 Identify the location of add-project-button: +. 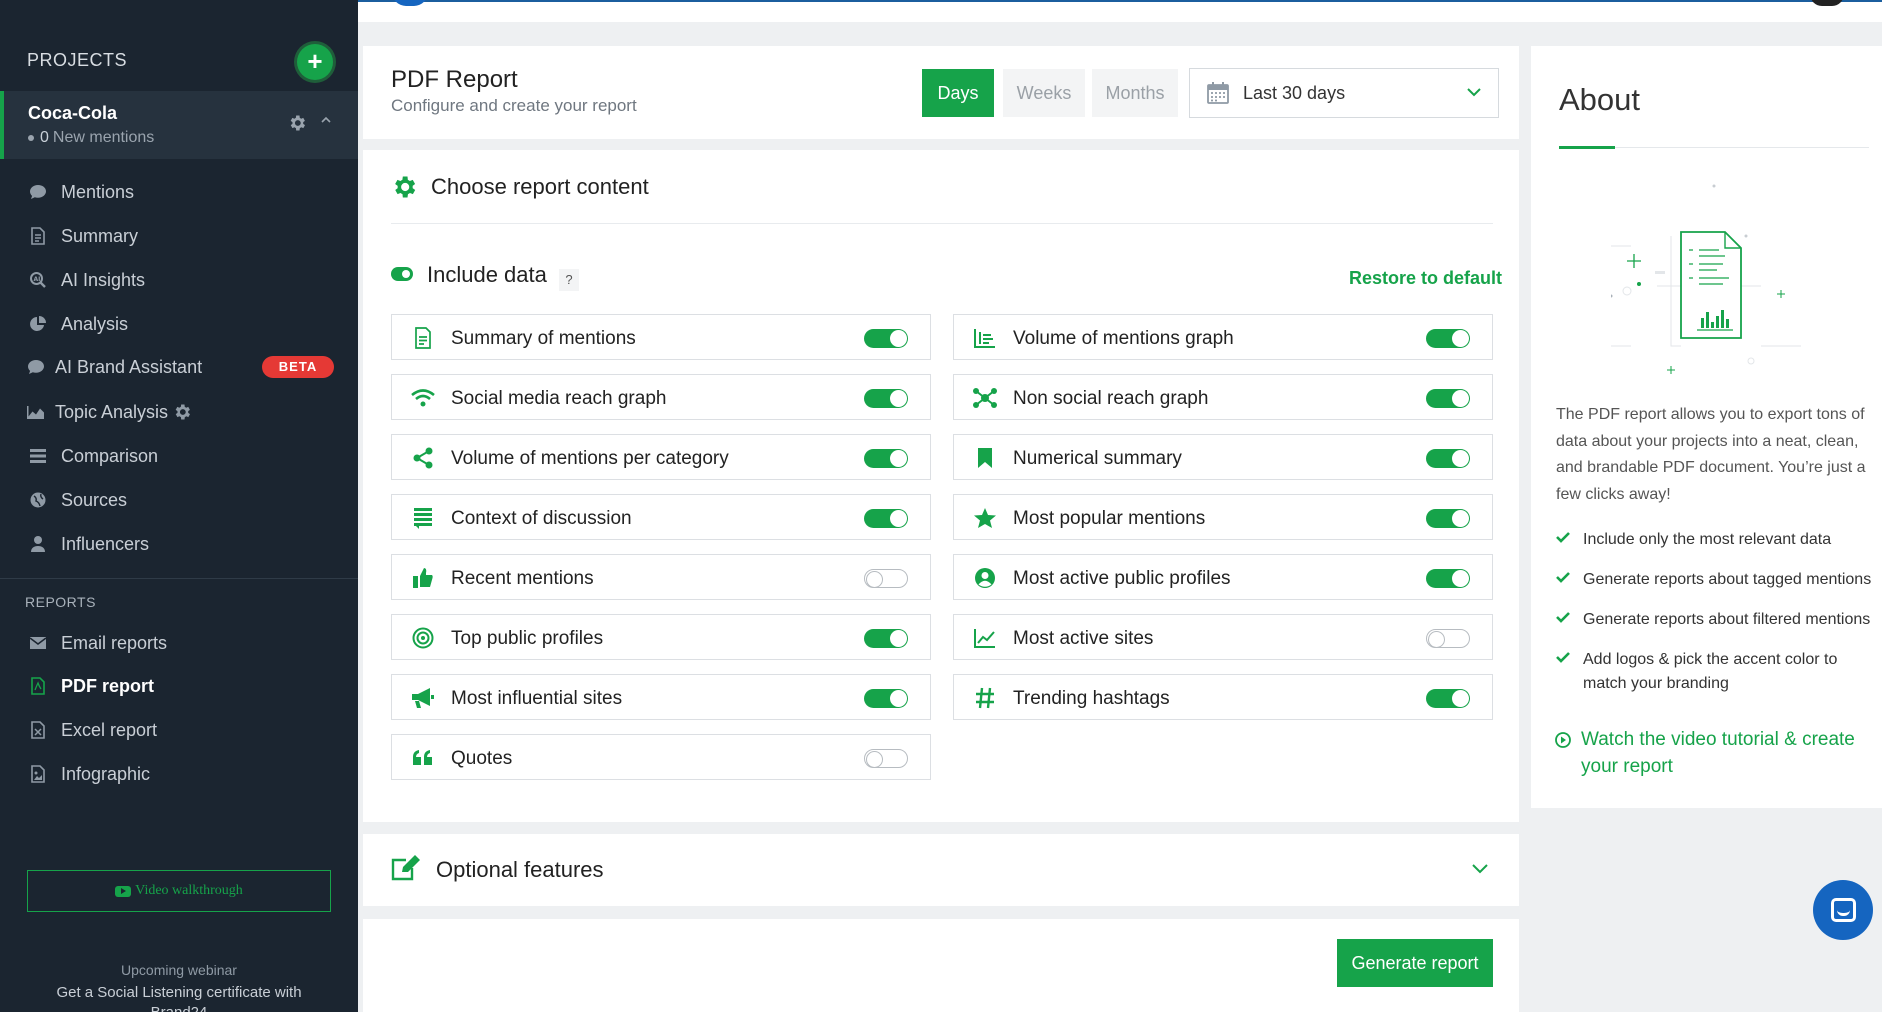
(315, 62).